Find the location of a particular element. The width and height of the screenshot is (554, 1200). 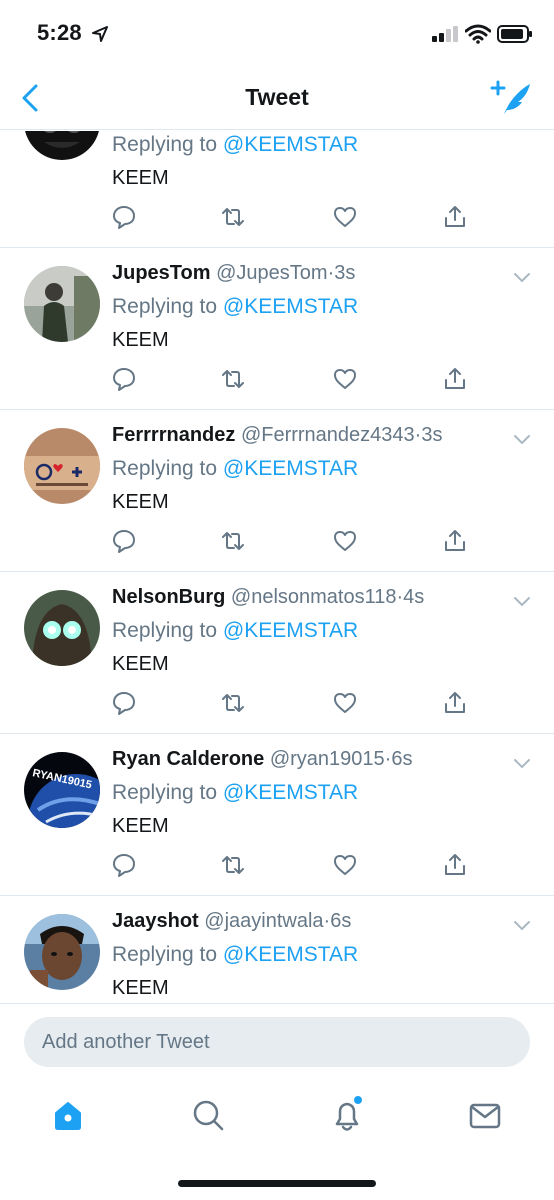

tweet-item: Replying to @KEEMSTAR KEEM is located at coordinates (277, 189).